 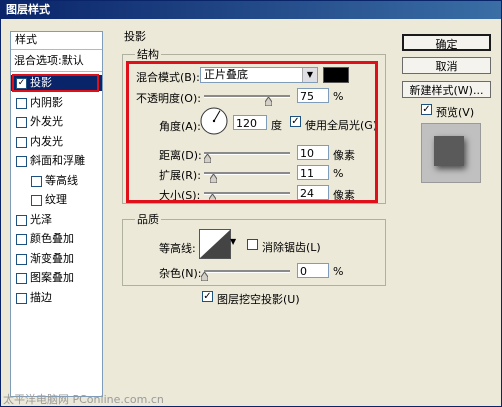 What do you see at coordinates (61, 180) in the screenshot?
I see `style-item-label: 等高线` at bounding box center [61, 180].